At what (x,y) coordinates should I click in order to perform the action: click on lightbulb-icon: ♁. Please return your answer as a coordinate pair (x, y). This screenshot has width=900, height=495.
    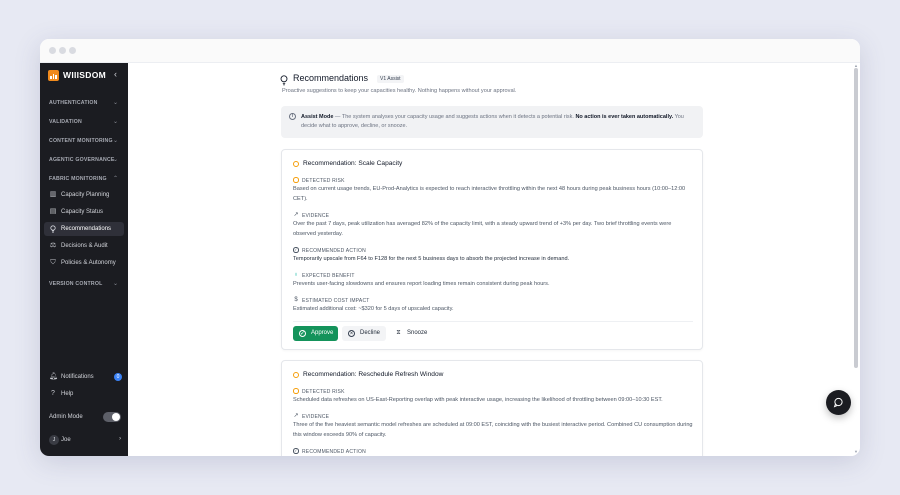
    Looking at the image, I should click on (296, 275).